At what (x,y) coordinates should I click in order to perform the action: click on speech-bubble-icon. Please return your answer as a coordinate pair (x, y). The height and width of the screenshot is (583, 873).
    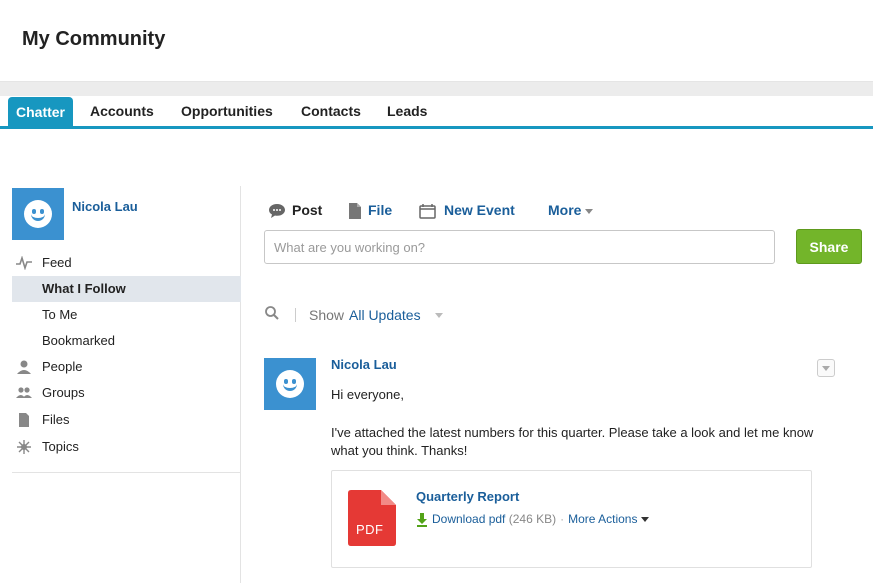
    Looking at the image, I should click on (277, 211).